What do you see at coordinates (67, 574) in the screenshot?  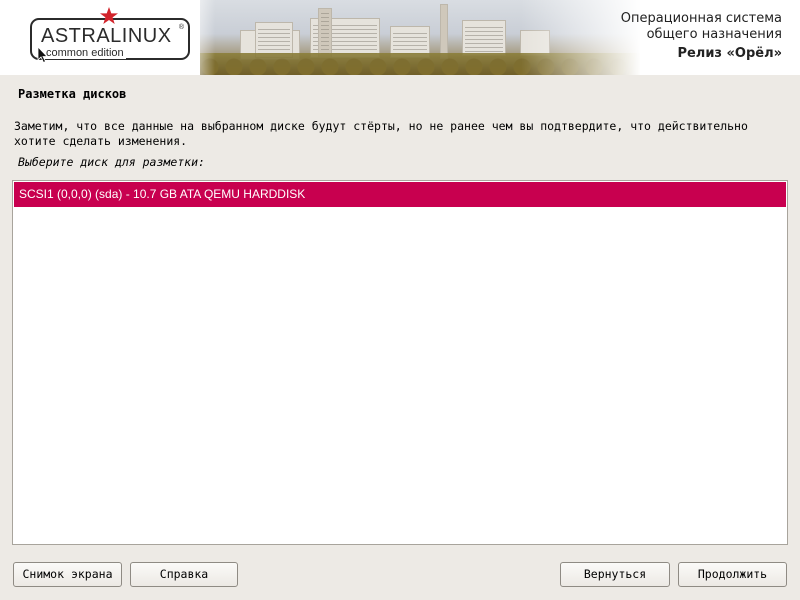 I see `screenshot-button: Снимок экрана` at bounding box center [67, 574].